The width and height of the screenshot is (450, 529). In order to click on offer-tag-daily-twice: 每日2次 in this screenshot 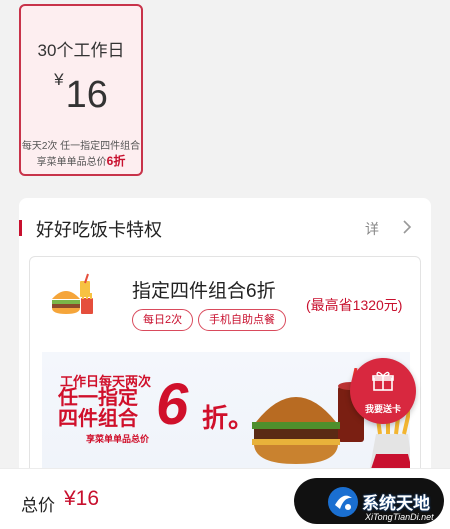, I will do `click(163, 320)`.